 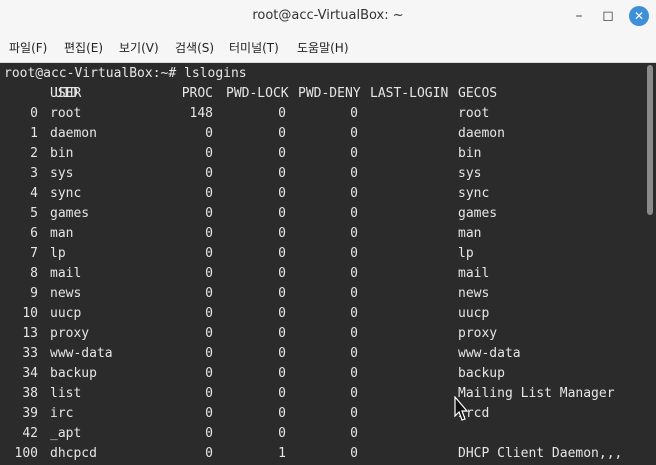 What do you see at coordinates (34, 233) in the screenshot?
I see `cell-uid: 6` at bounding box center [34, 233].